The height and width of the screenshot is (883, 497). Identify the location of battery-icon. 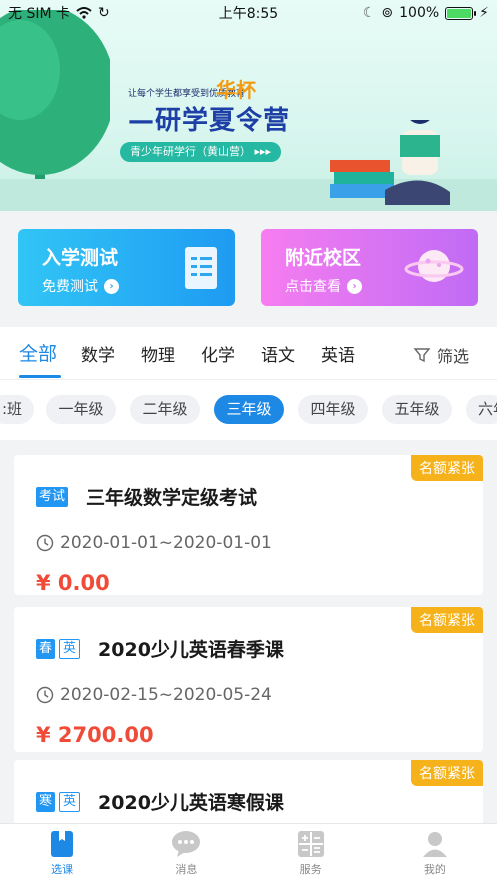
(461, 13).